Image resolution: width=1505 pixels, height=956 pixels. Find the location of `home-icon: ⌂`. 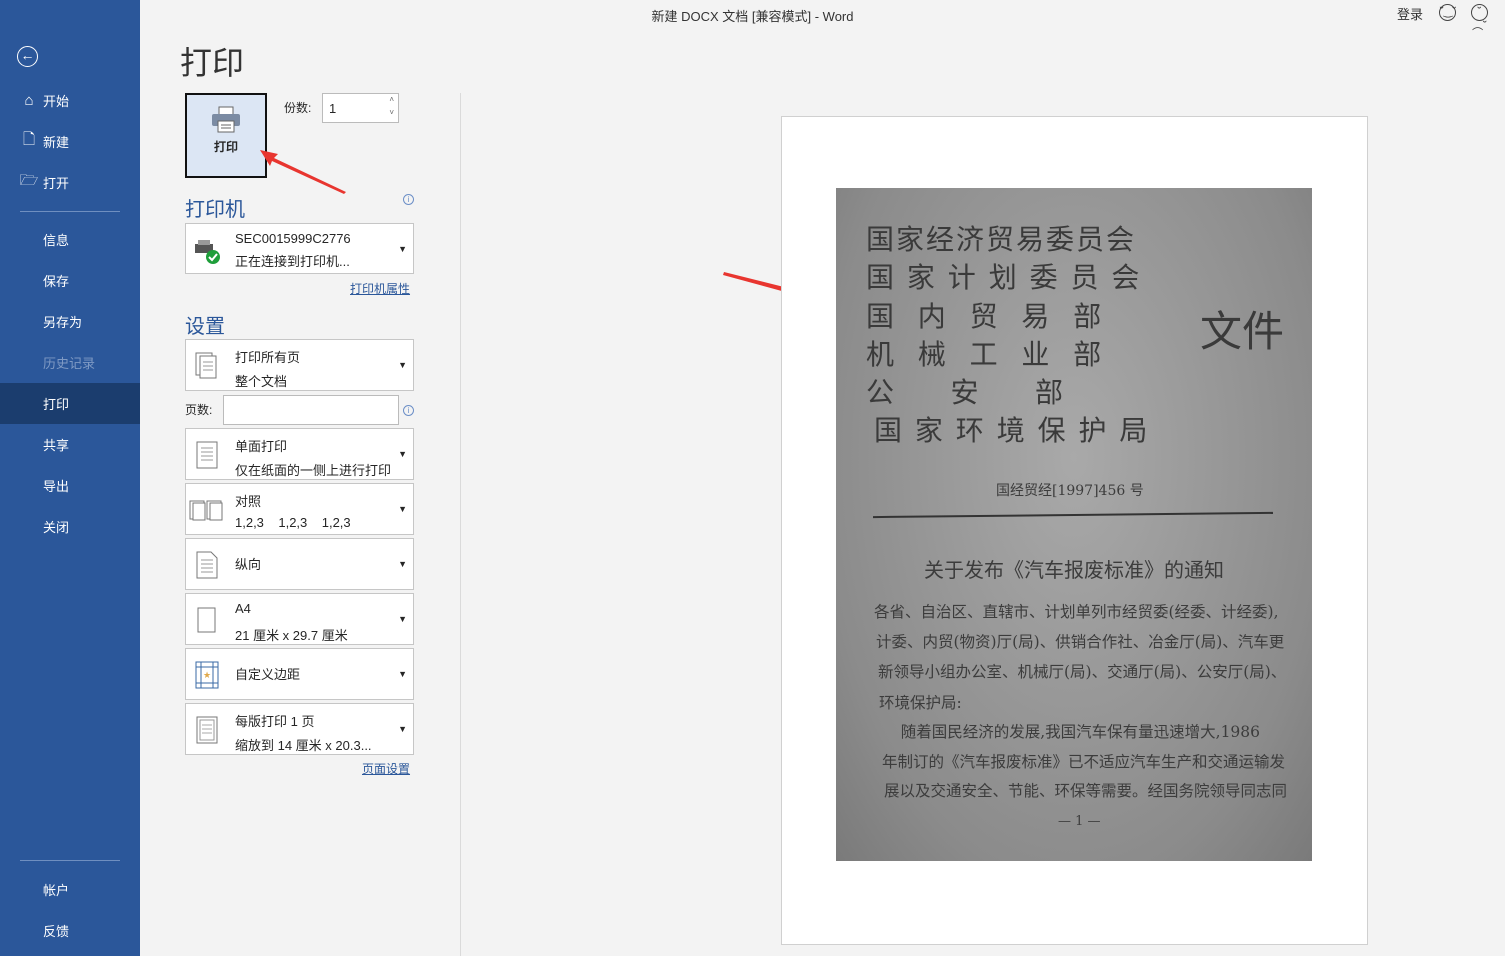

home-icon: ⌂ is located at coordinates (29, 100).